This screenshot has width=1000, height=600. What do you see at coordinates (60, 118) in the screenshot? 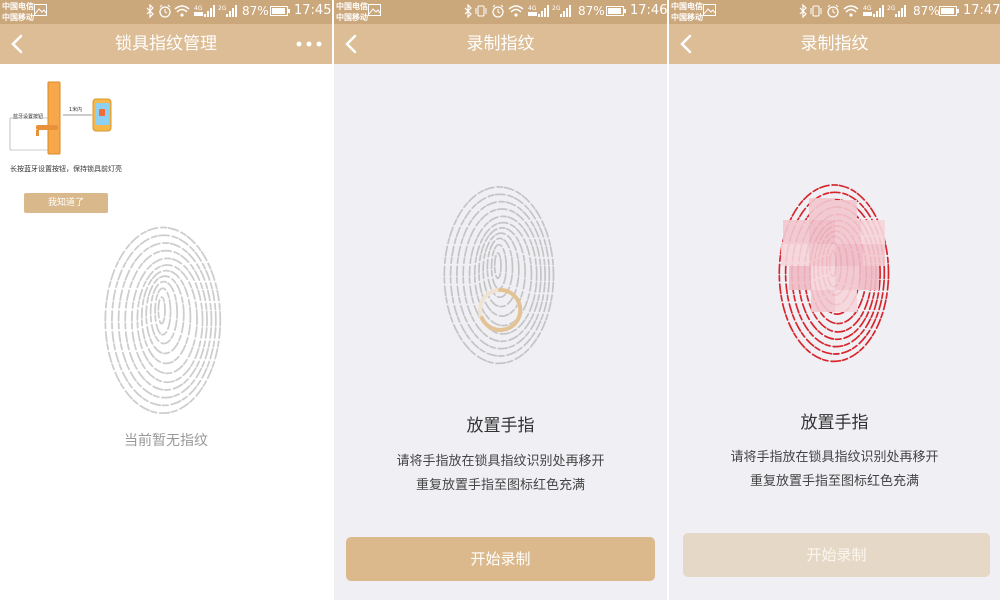
I see `lock-pairing-diagram: 蓝牙设置按钮 1米内` at bounding box center [60, 118].